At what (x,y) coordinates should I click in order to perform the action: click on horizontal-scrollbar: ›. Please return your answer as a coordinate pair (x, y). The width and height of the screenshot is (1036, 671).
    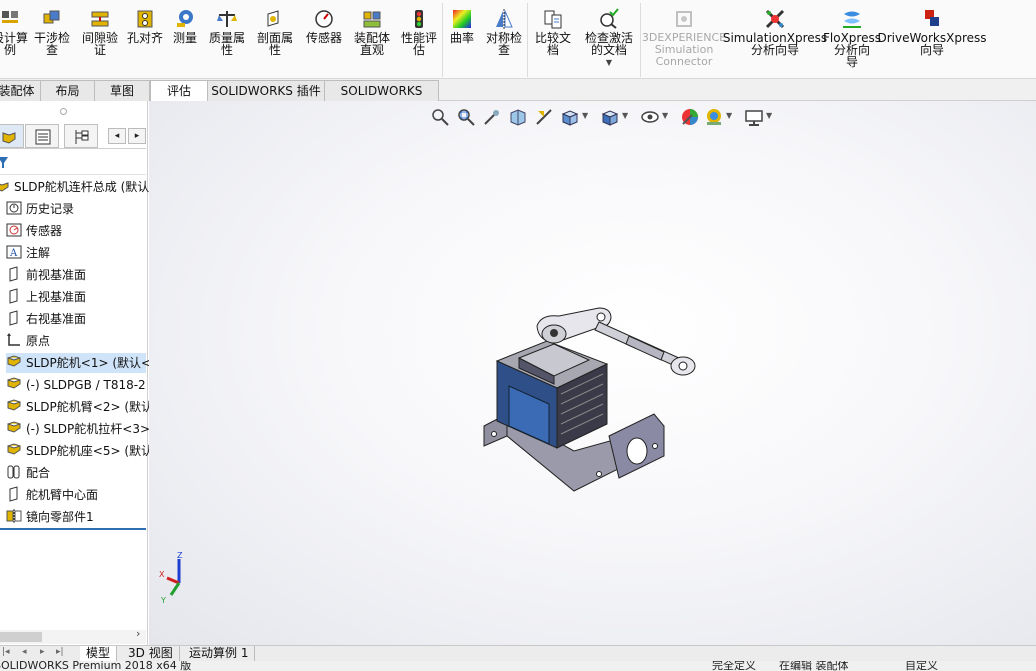
    Looking at the image, I should click on (73, 635).